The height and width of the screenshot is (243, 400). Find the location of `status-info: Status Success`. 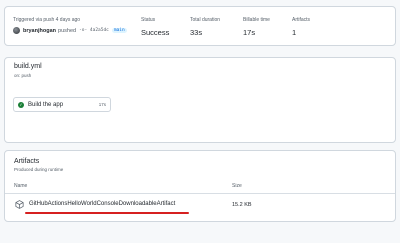

status-info: Status Success is located at coordinates (155, 27).